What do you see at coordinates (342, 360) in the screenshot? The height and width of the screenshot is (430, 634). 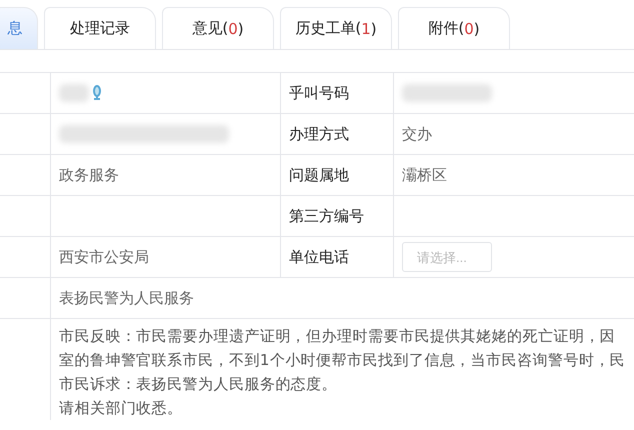 I see `content-line: 室的鲁坤警官联系市民，不到1个小时便帮市民找到了信息，当市民咨询警号时，民` at bounding box center [342, 360].